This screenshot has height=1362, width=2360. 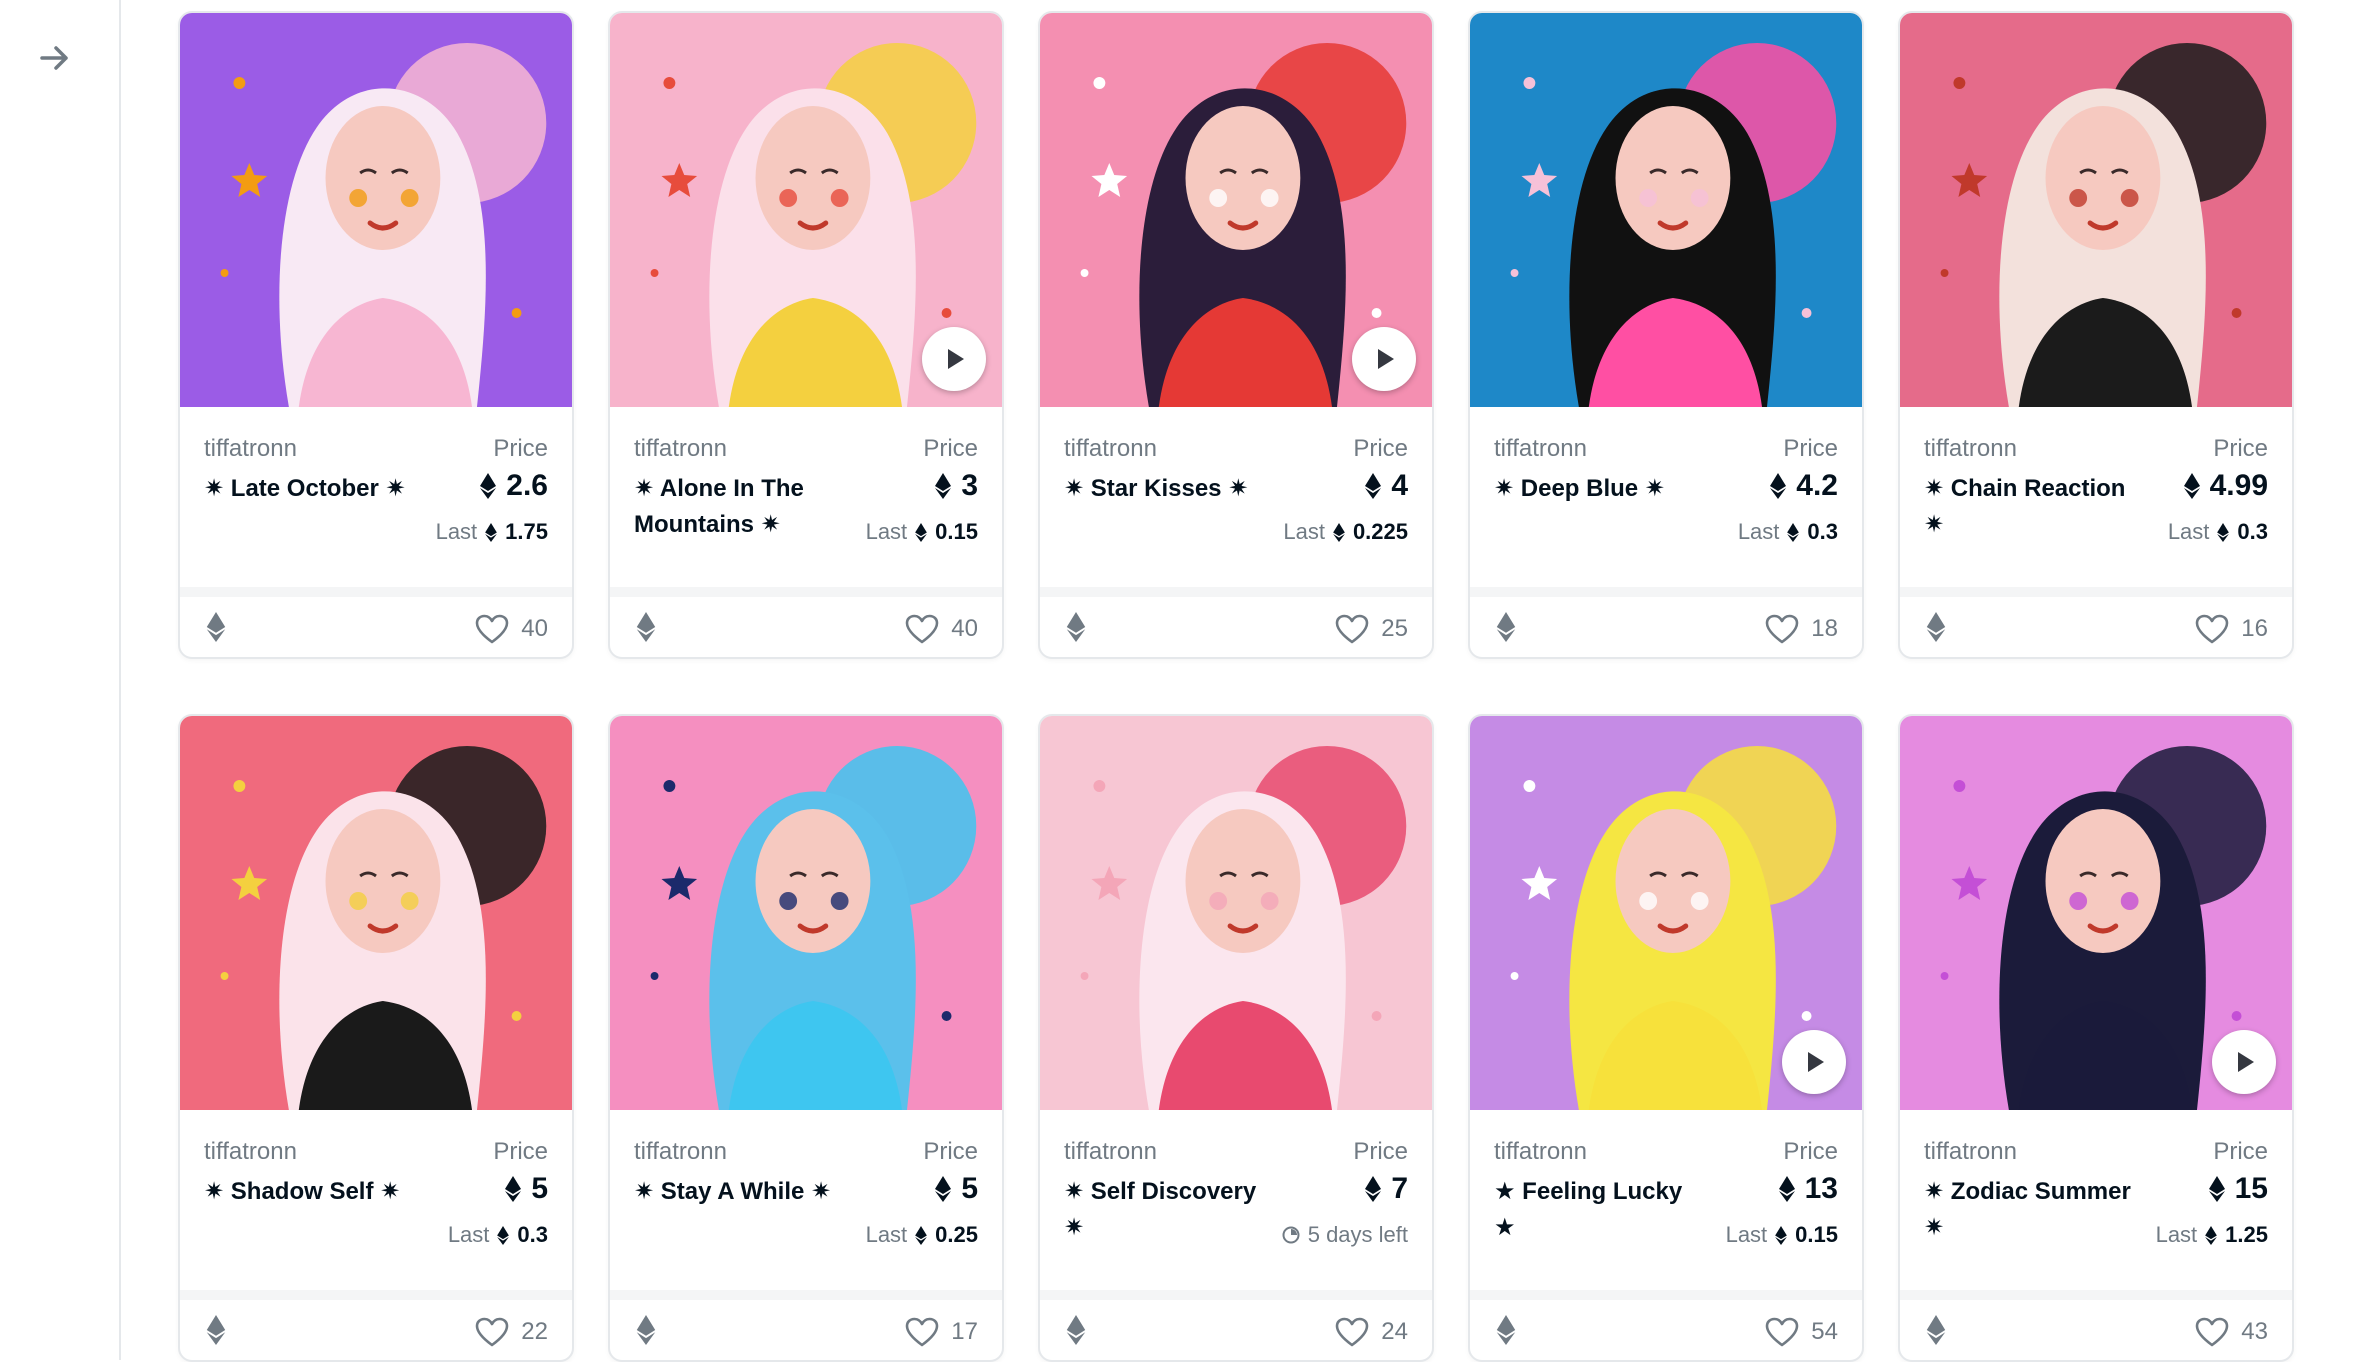 What do you see at coordinates (1380, 531) in the screenshot?
I see `last-value: 0.225` at bounding box center [1380, 531].